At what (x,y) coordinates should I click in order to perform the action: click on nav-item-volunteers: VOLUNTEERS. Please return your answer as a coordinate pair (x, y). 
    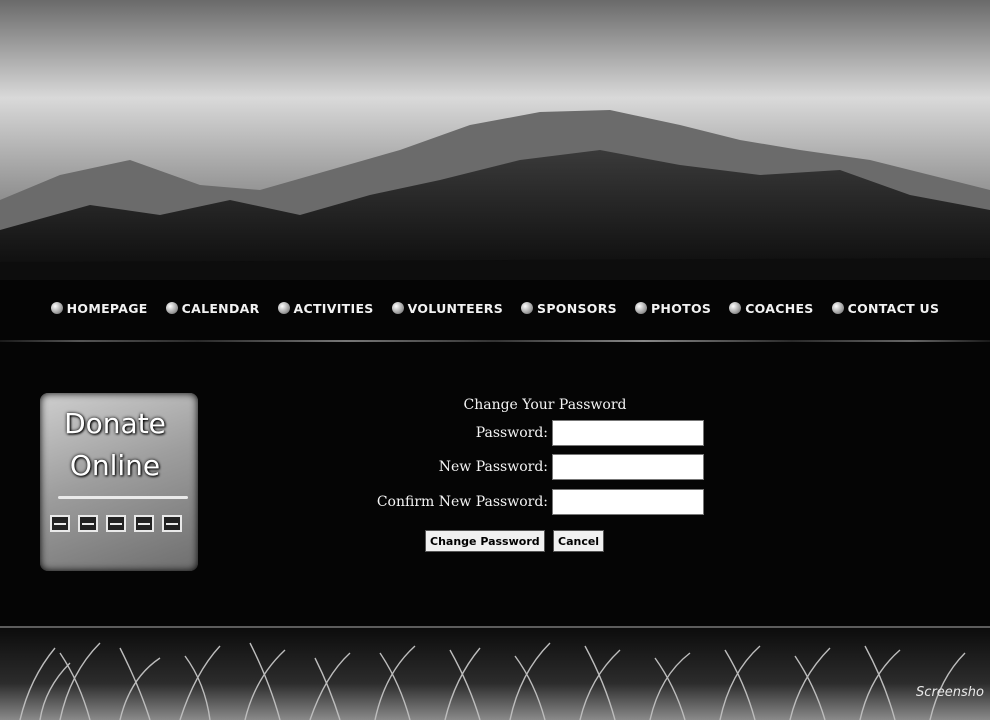
    Looking at the image, I should click on (447, 308).